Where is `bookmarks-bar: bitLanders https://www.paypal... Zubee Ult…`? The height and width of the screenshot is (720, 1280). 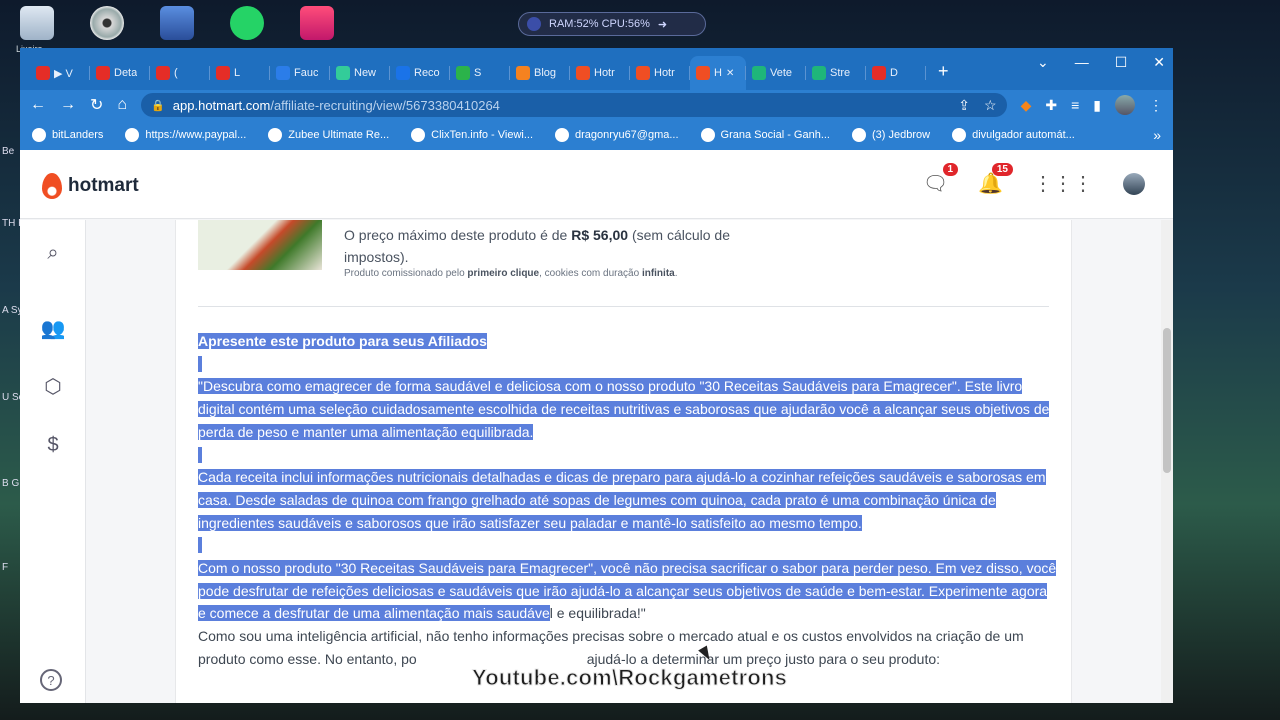 bookmarks-bar: bitLanders https://www.paypal... Zubee Ult… is located at coordinates (596, 135).